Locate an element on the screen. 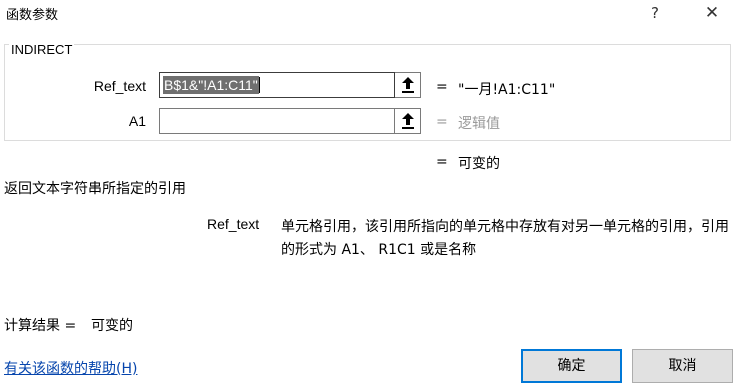 The height and width of the screenshot is (390, 737). a1-collapse-button is located at coordinates (408, 121).